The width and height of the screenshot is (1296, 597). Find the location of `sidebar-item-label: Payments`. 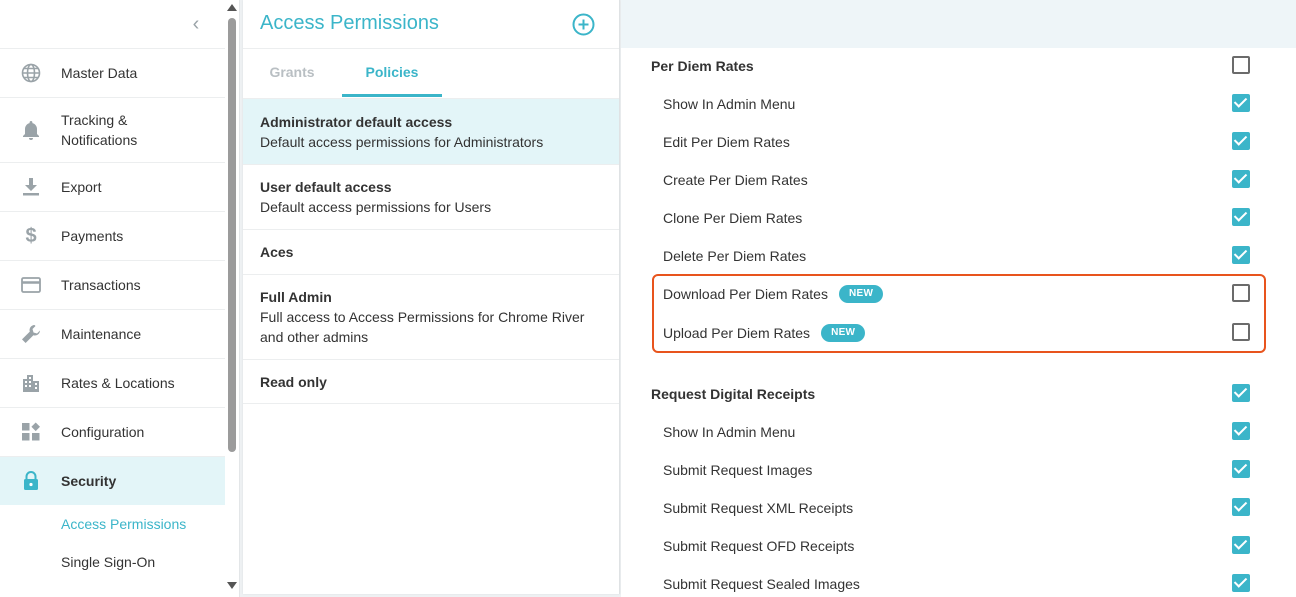

sidebar-item-label: Payments is located at coordinates (92, 236).